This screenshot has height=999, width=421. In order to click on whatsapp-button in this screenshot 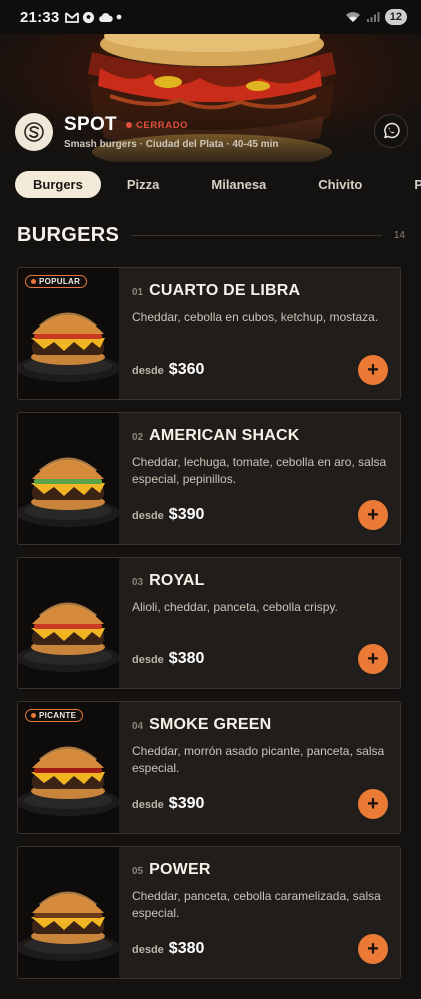, I will do `click(391, 131)`.